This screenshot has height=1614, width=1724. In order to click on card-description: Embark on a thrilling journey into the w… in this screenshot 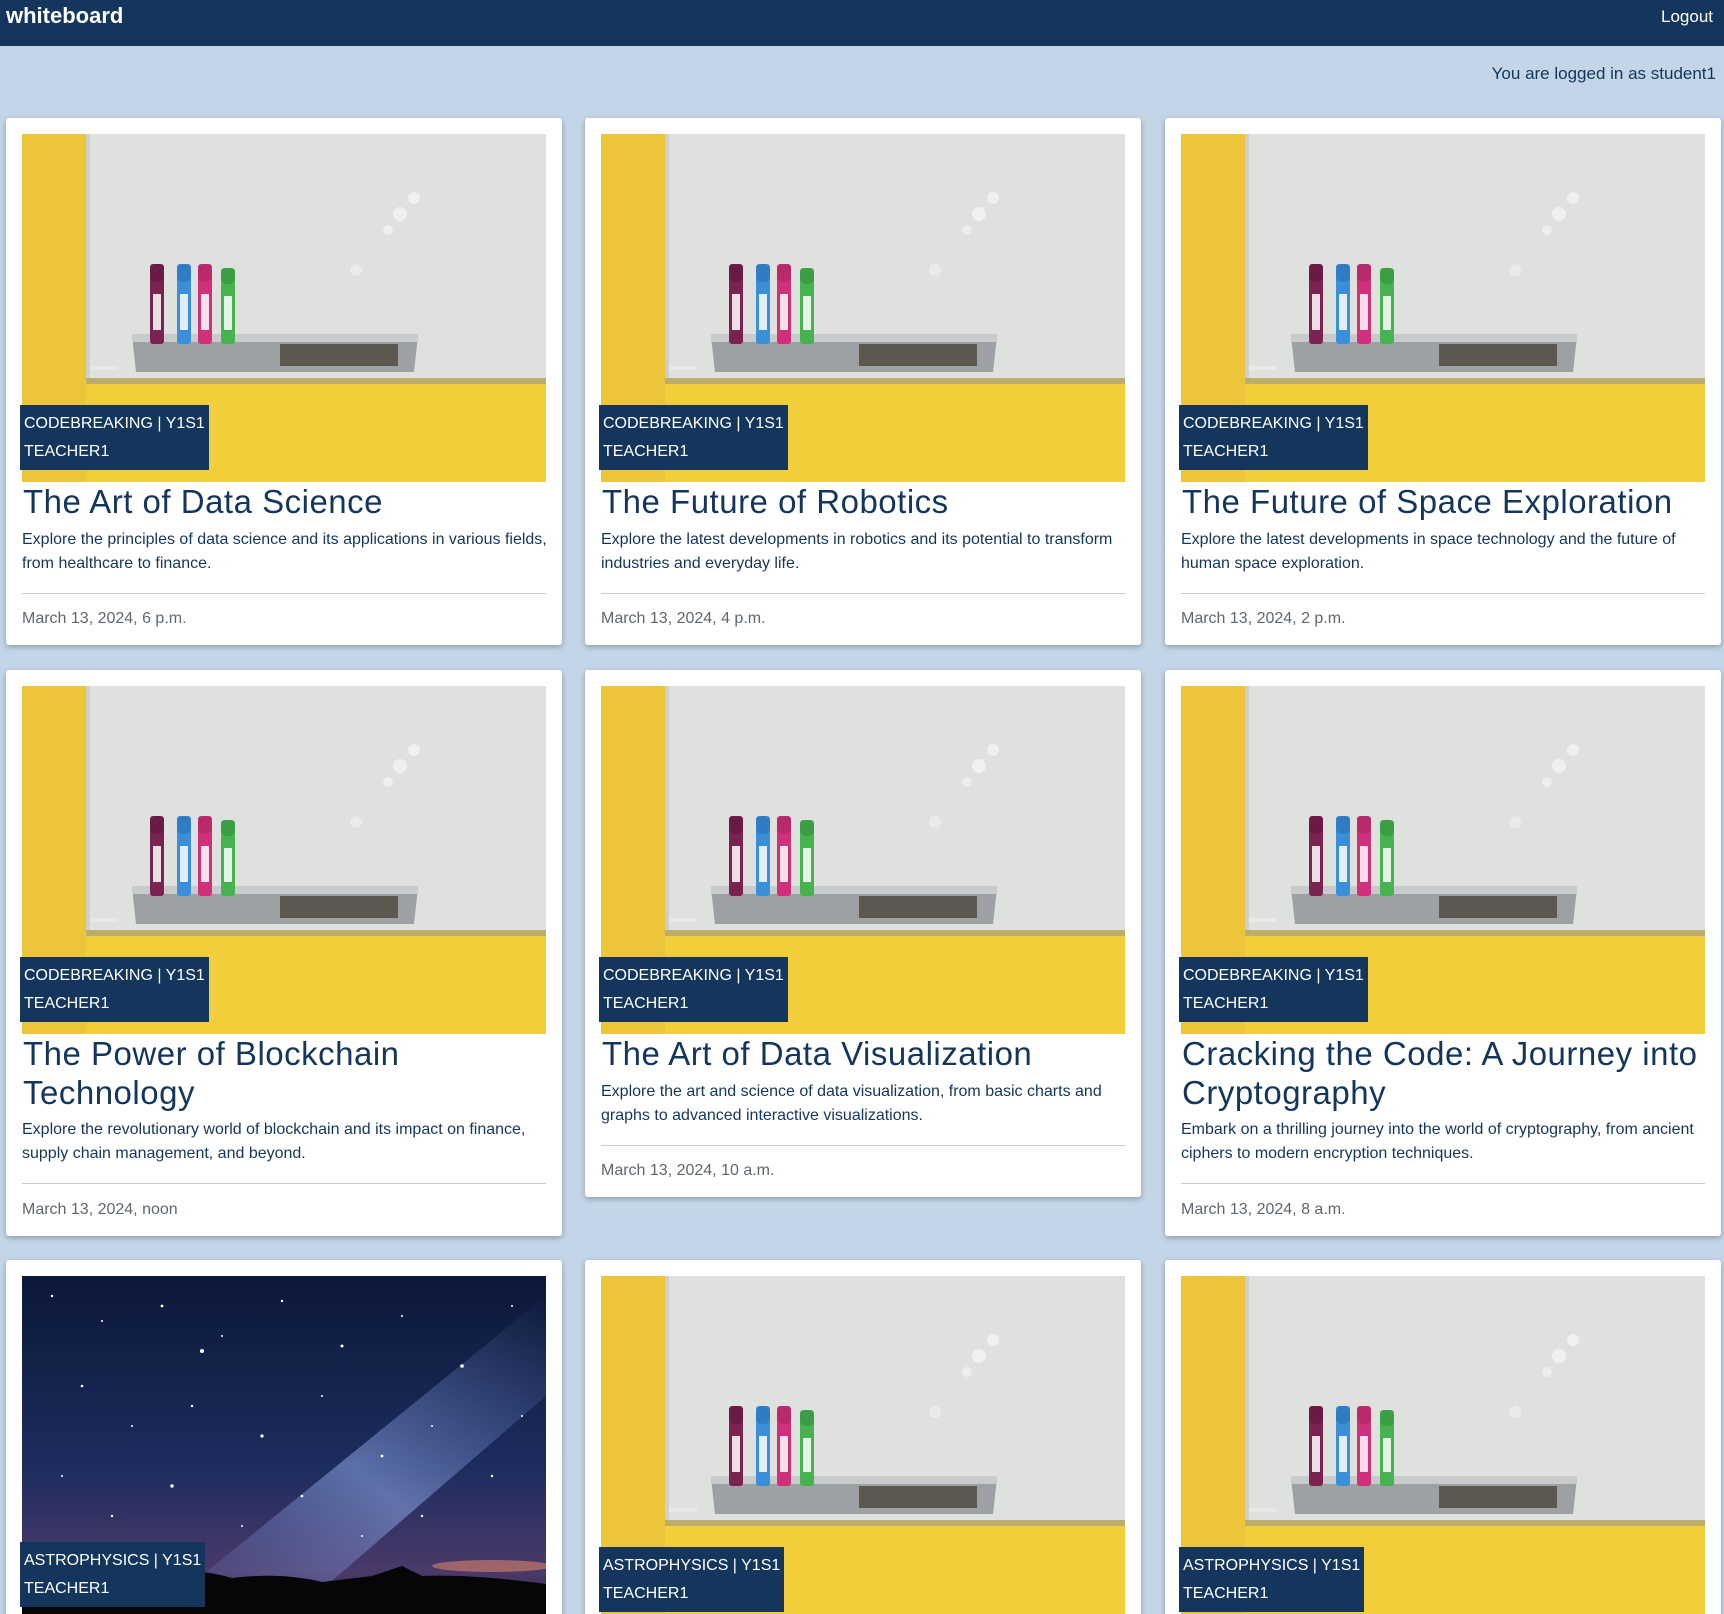, I will do `click(1437, 1141)`.